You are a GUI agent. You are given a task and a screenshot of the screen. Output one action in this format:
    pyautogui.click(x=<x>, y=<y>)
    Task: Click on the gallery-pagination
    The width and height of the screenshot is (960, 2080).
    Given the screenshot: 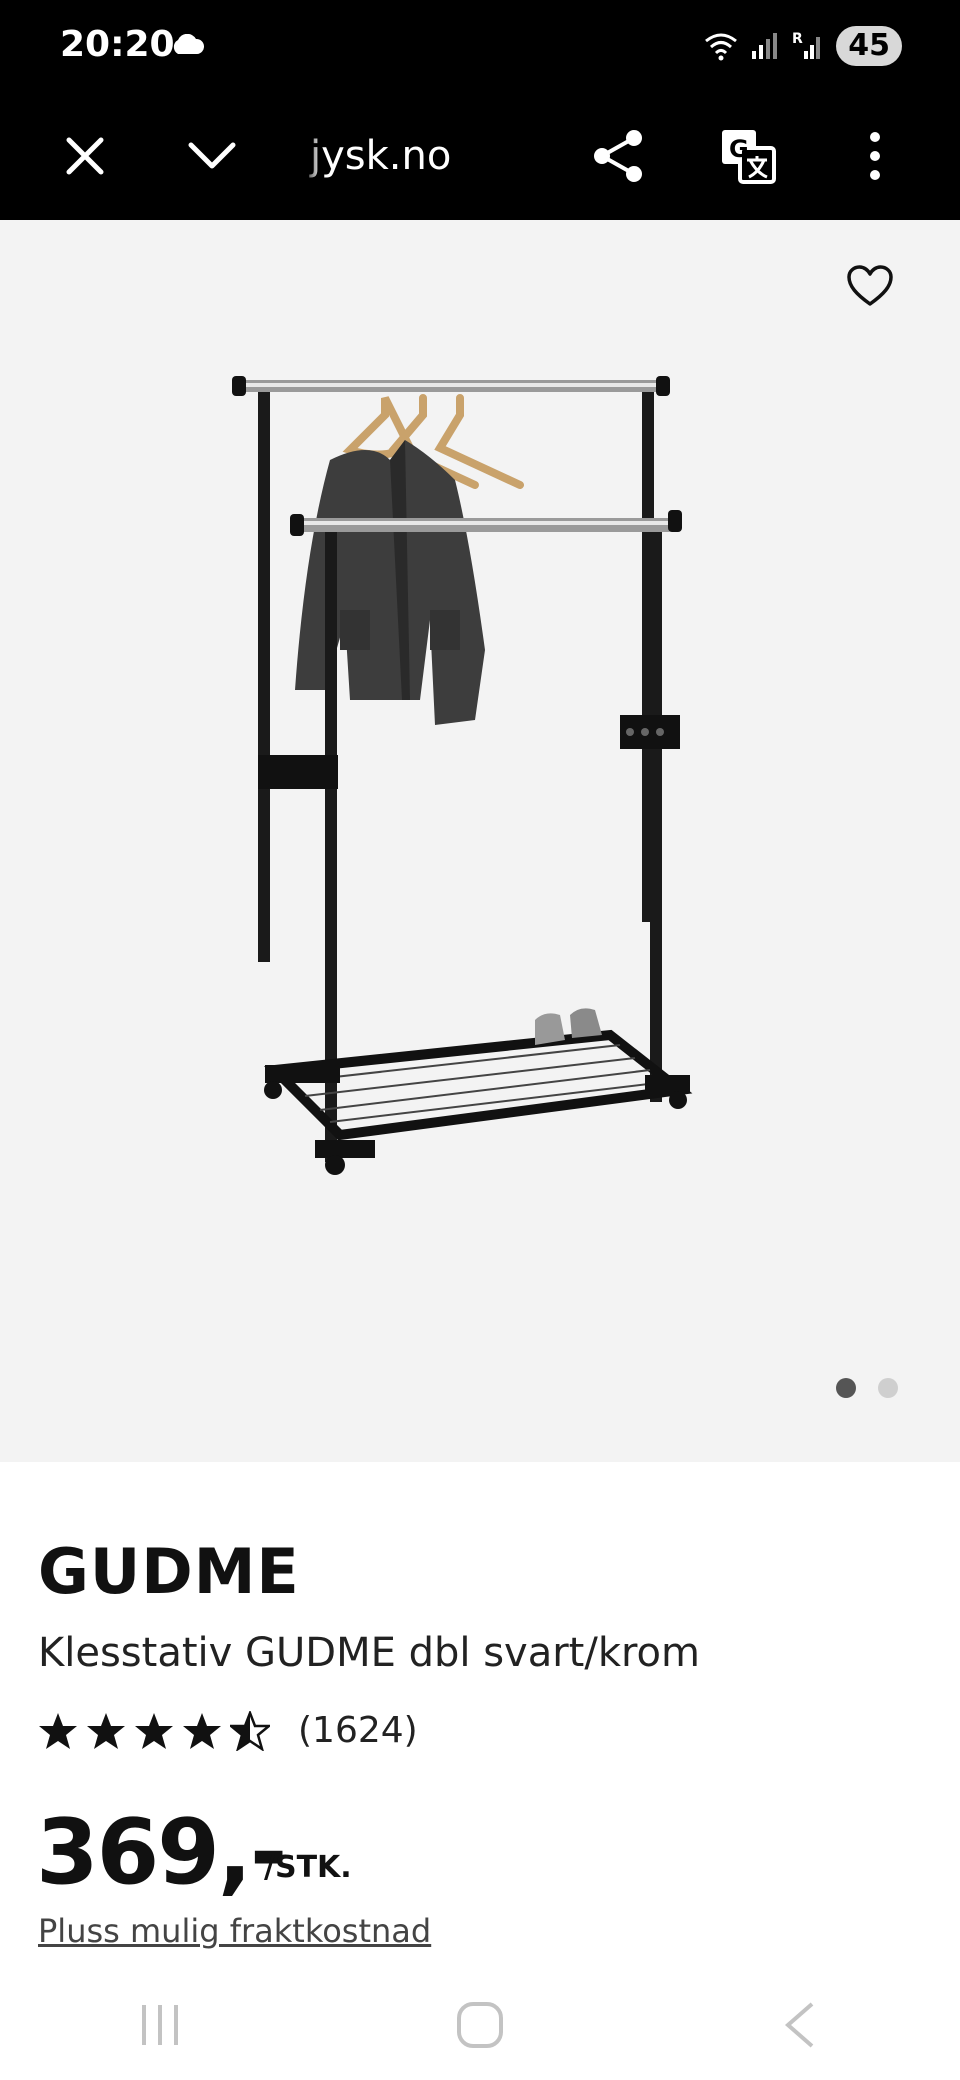 What is the action you would take?
    pyautogui.click(x=867, y=1388)
    